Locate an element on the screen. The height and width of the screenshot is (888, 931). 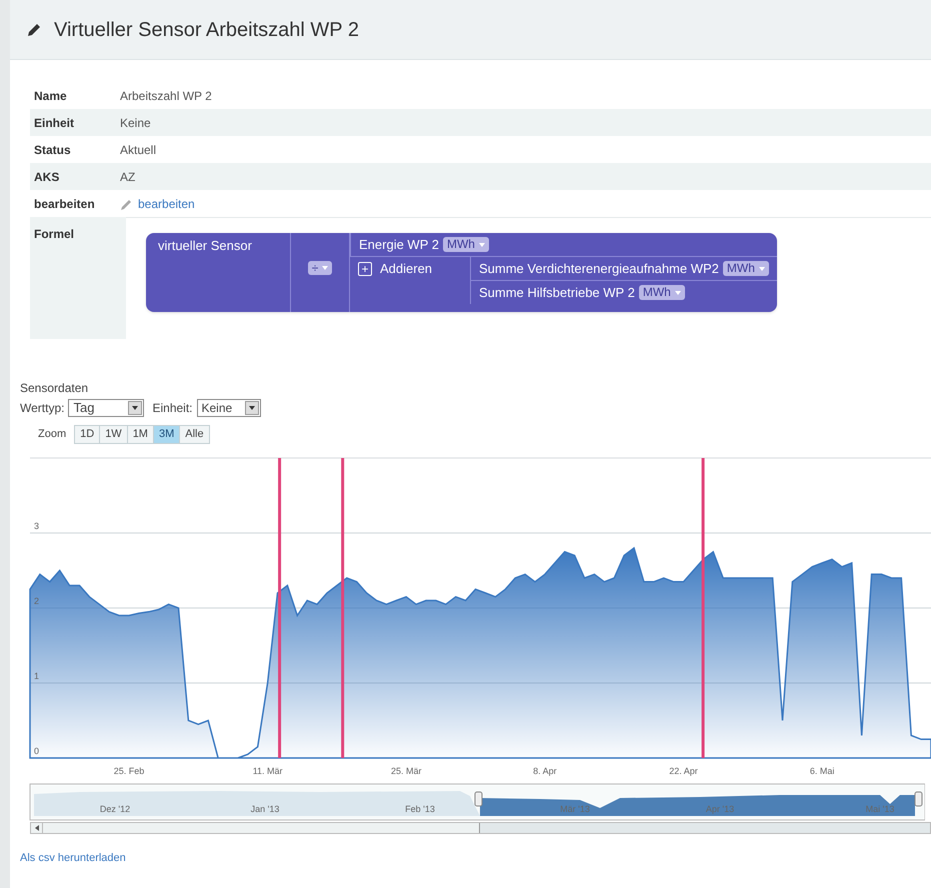
property-label: Einheit is located at coordinates (54, 123).